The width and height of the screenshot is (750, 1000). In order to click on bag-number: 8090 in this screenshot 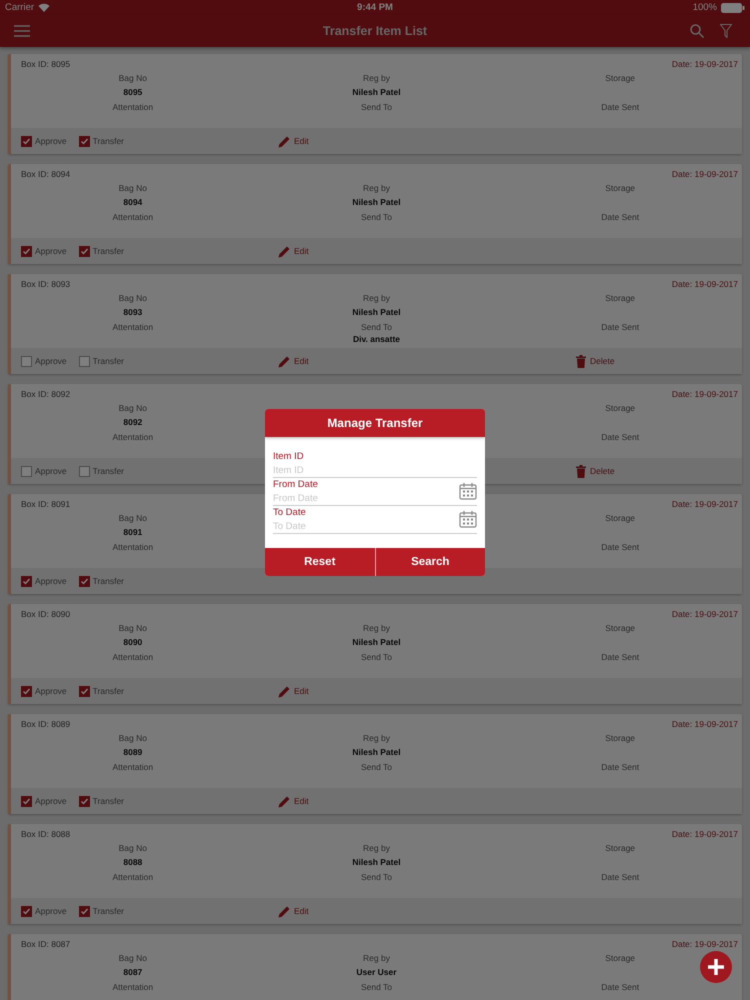, I will do `click(132, 642)`.